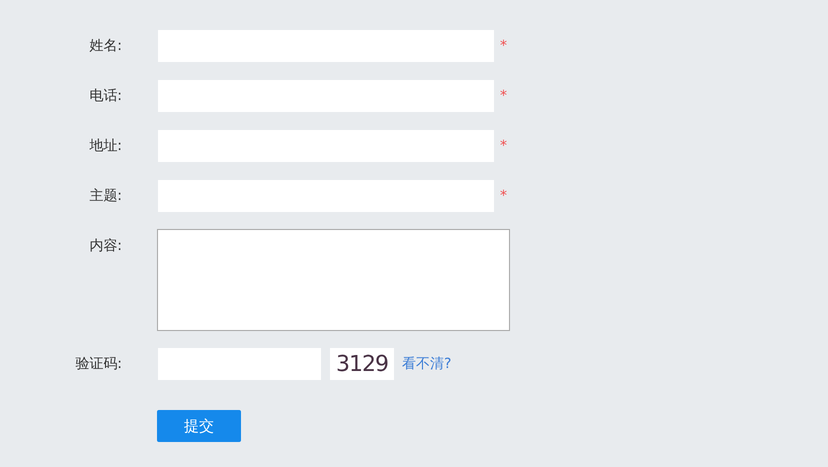 This screenshot has height=467, width=828. I want to click on captcha-image: 3129, so click(362, 364).